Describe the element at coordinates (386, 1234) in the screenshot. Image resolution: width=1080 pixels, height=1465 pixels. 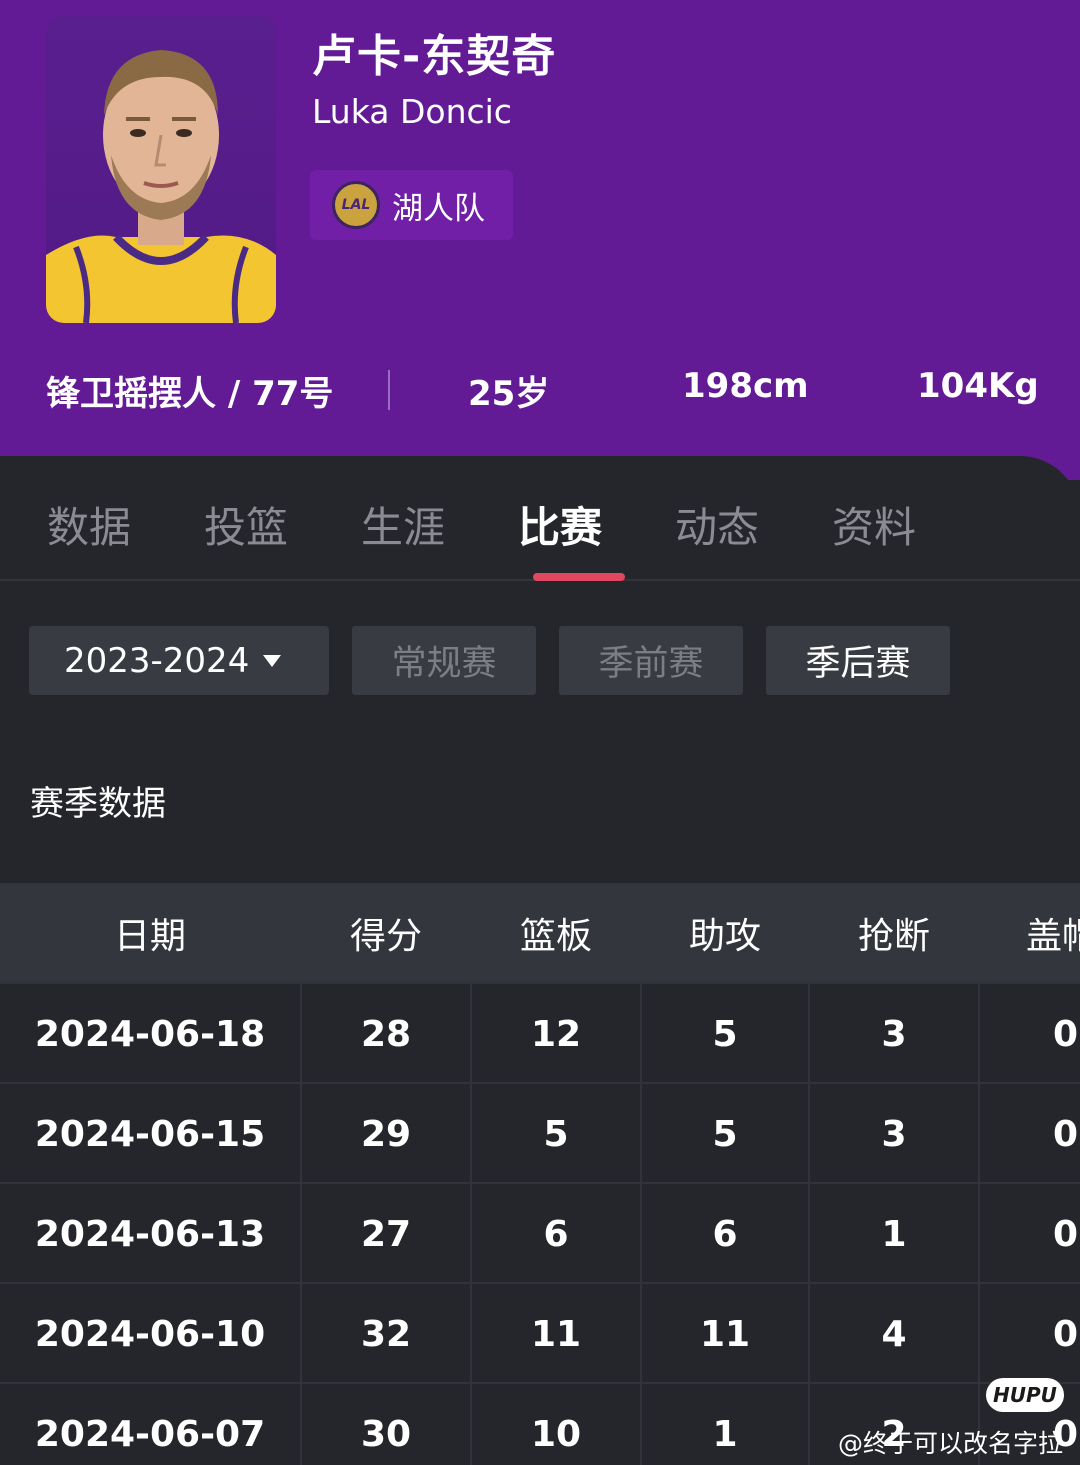
I see `cell-points: 27` at that location.